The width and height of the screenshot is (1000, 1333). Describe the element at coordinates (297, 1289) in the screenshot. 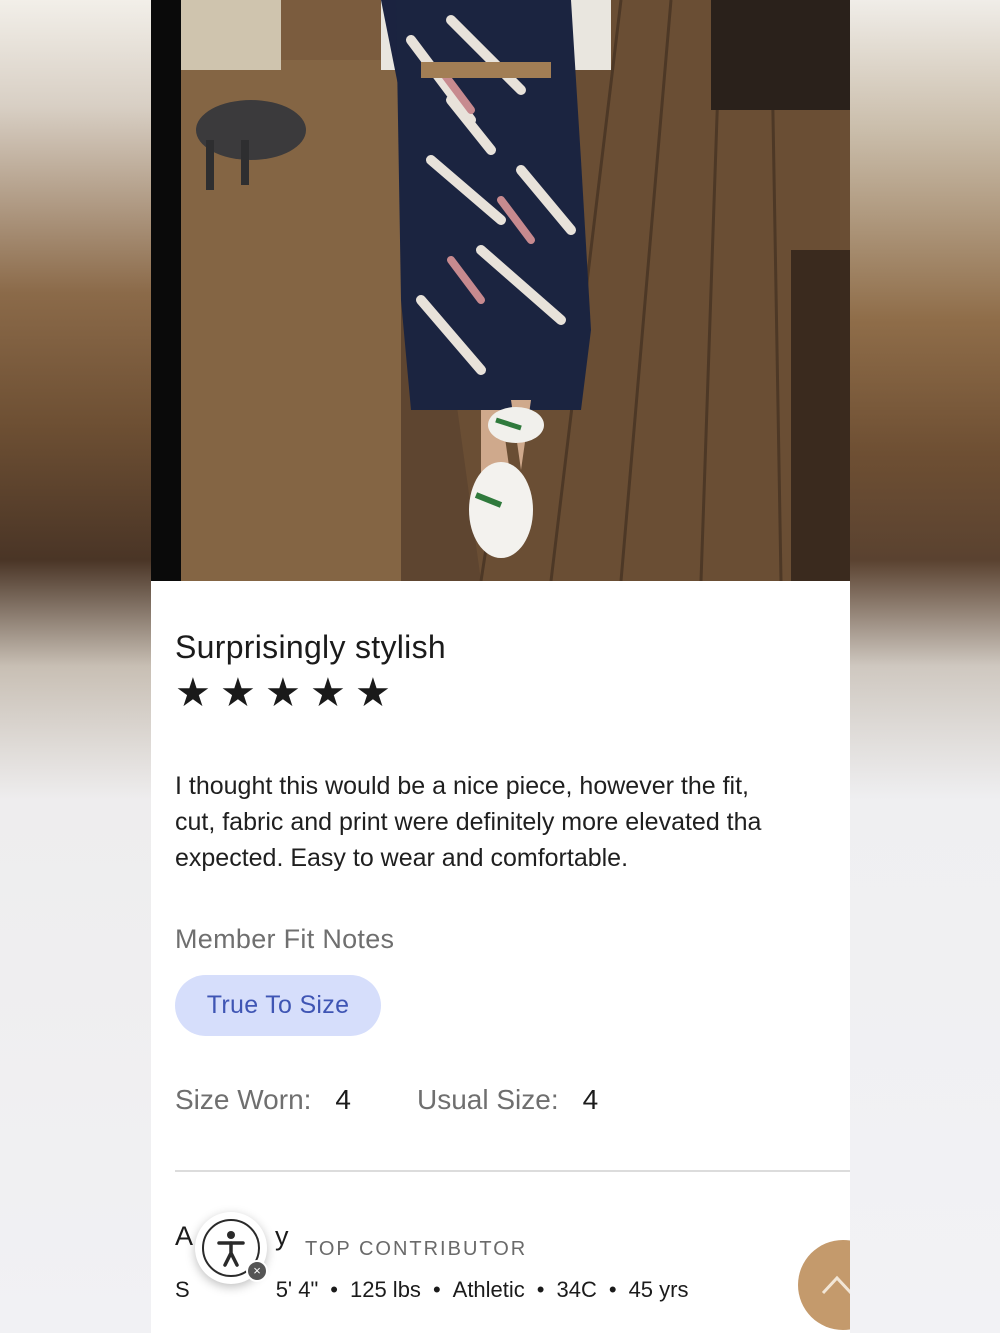

I see `reviewer-height: 5' 4"` at that location.